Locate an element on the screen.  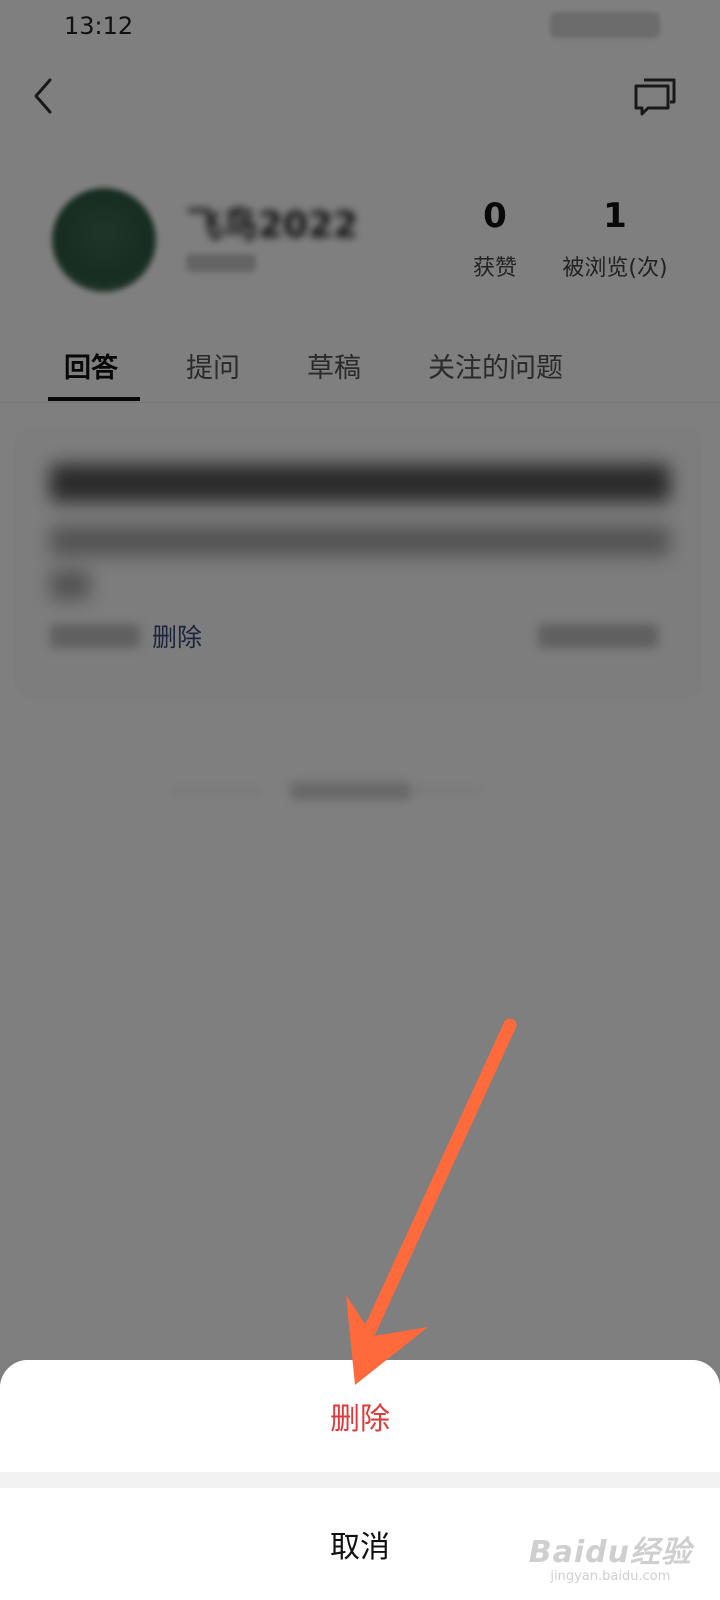
watermark-logo-text: Baidu经验 is located at coordinates (610, 1552).